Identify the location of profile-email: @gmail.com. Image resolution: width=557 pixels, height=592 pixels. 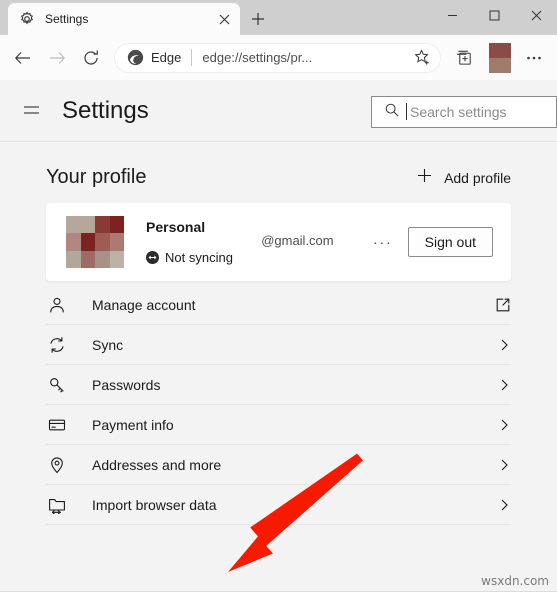
(297, 240).